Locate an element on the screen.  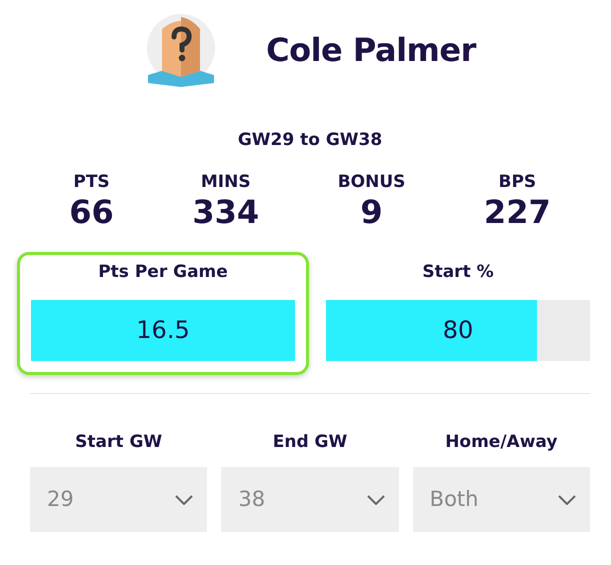
meter-reading: 80 is located at coordinates (458, 330).